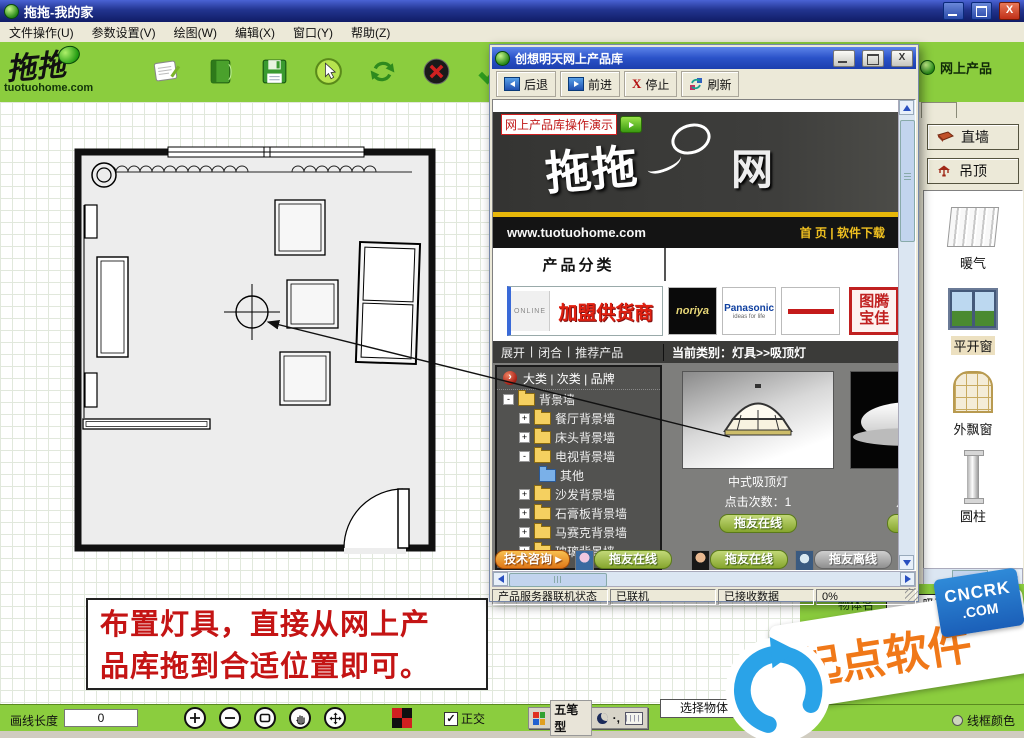 The width and height of the screenshot is (1024, 738). What do you see at coordinates (874, 481) in the screenshot?
I see `product-name: 吸顶灯` at bounding box center [874, 481].